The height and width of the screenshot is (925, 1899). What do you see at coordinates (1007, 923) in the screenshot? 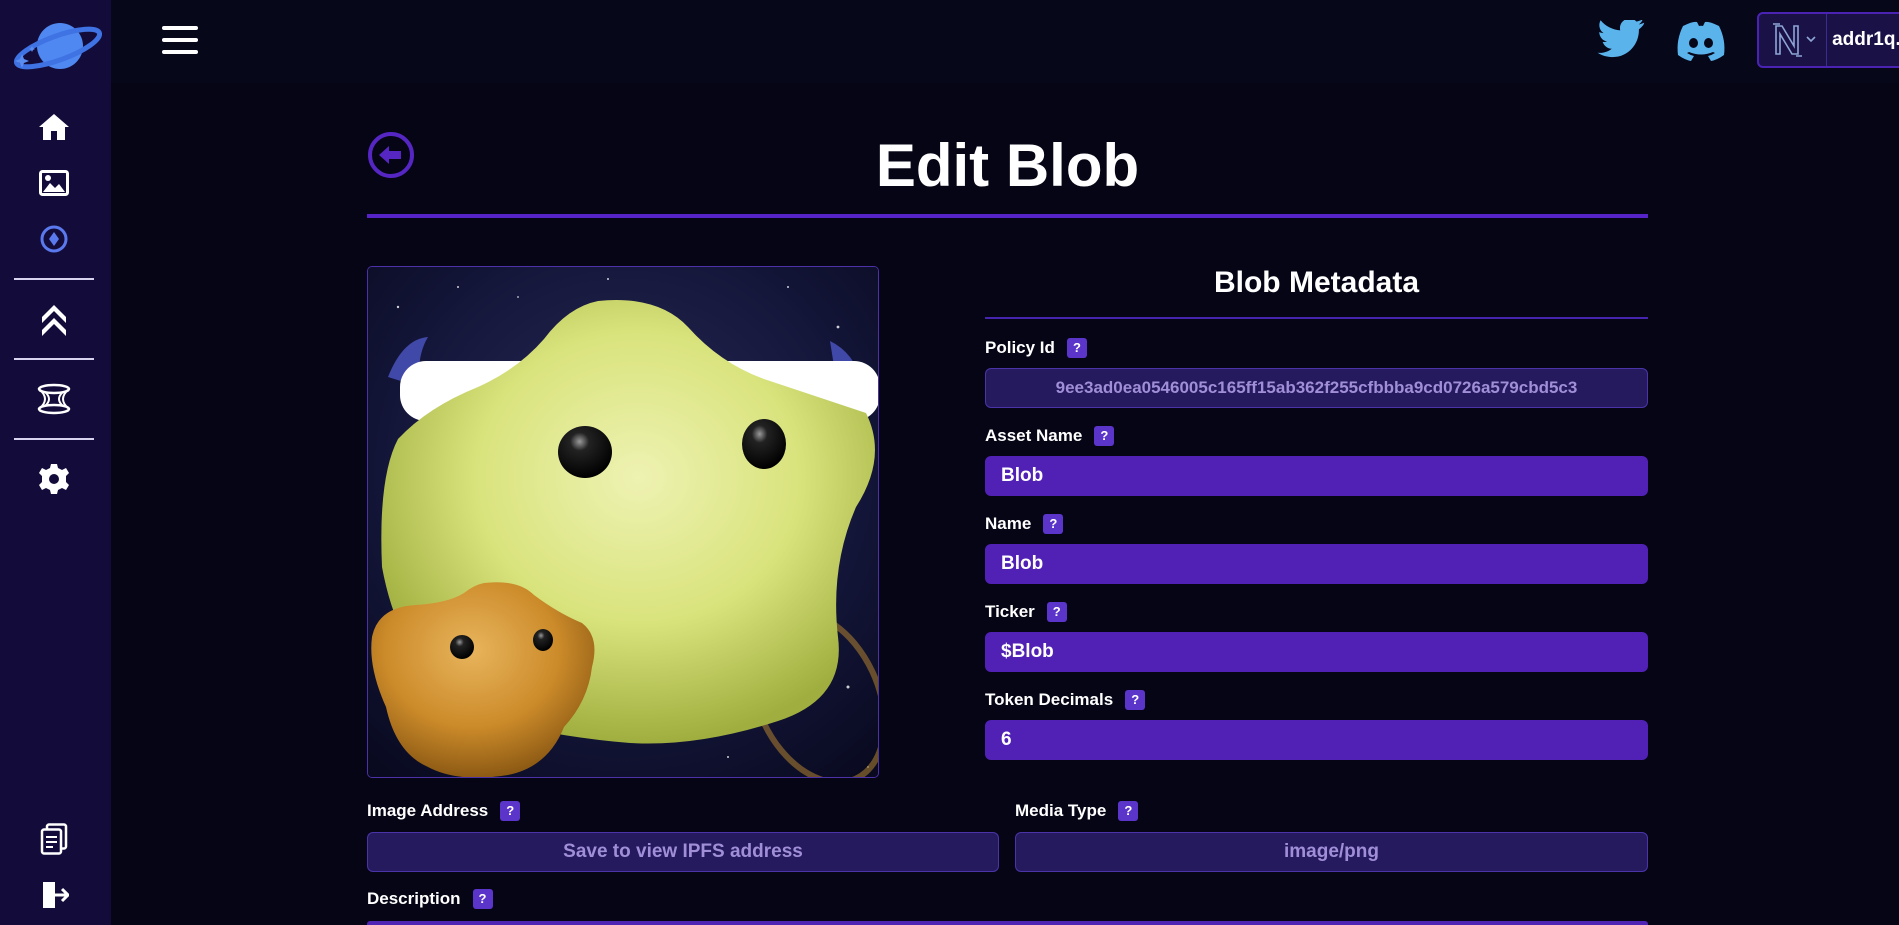
I see `description-input` at bounding box center [1007, 923].